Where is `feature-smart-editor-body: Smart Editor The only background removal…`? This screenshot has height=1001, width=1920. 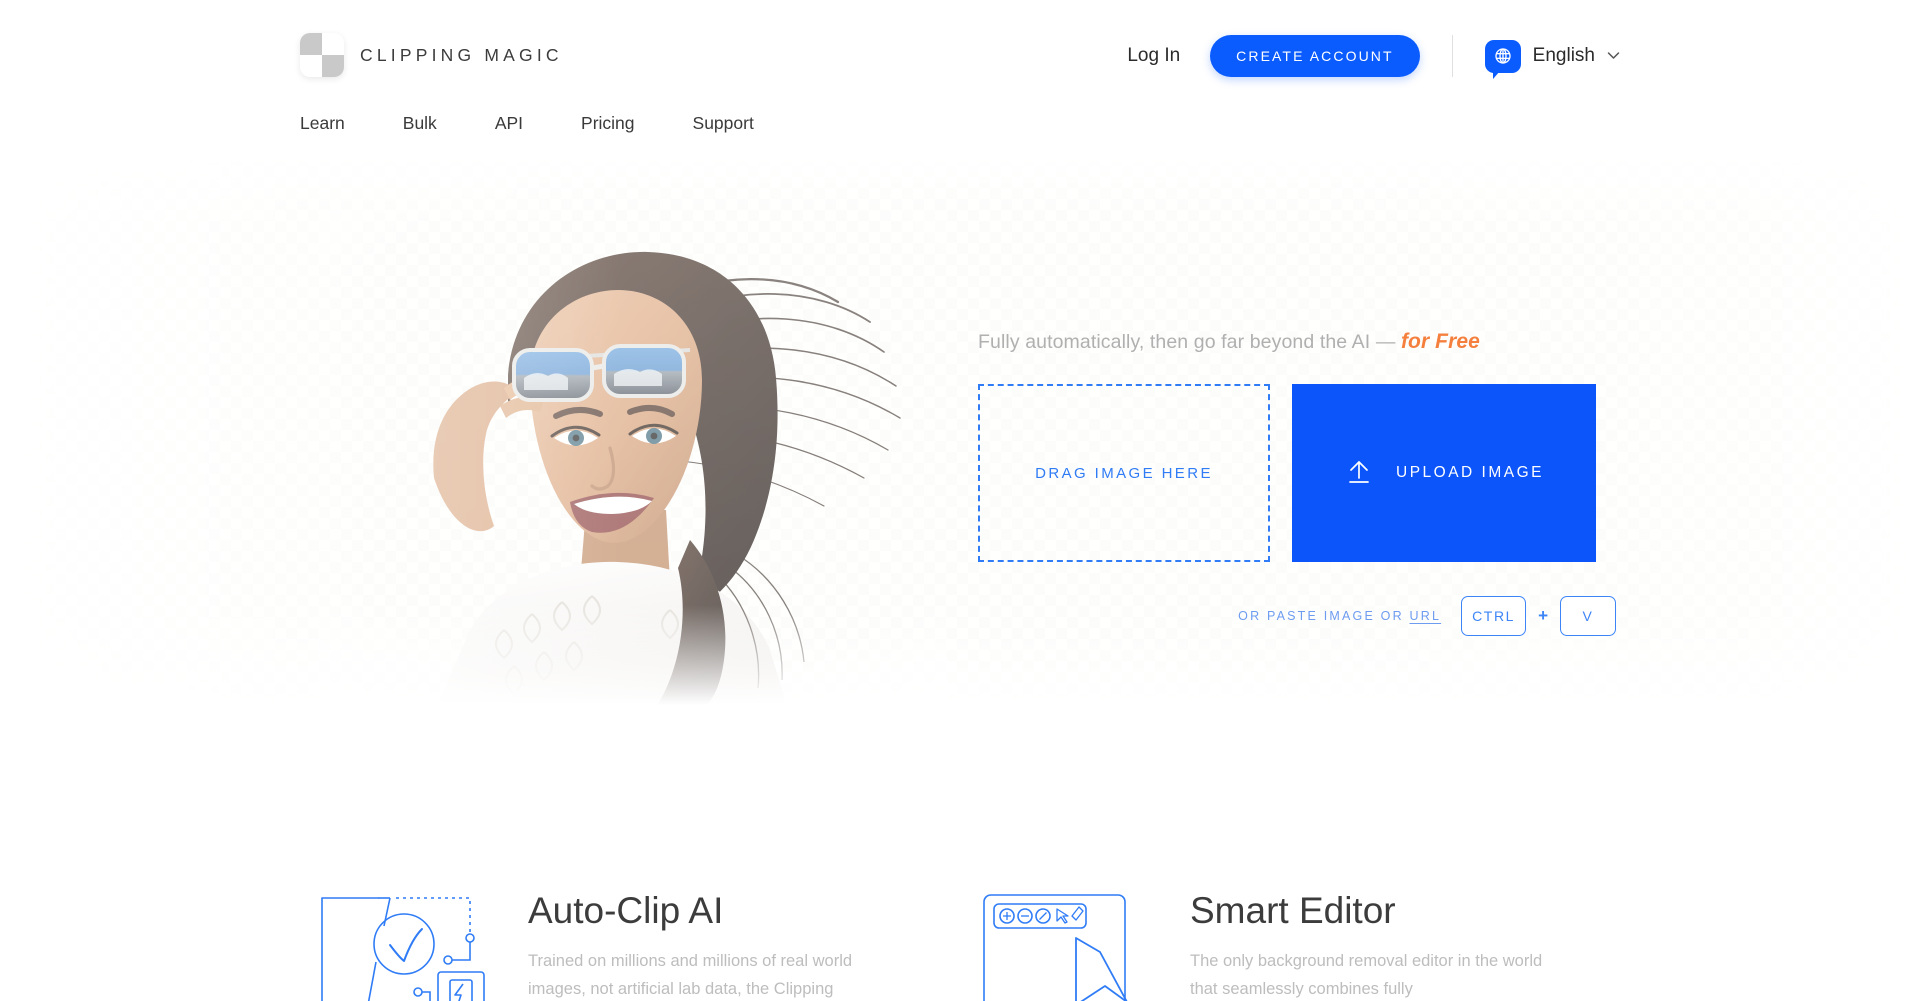
feature-smart-editor-body: Smart Editor The only background removal… is located at coordinates (1380, 945).